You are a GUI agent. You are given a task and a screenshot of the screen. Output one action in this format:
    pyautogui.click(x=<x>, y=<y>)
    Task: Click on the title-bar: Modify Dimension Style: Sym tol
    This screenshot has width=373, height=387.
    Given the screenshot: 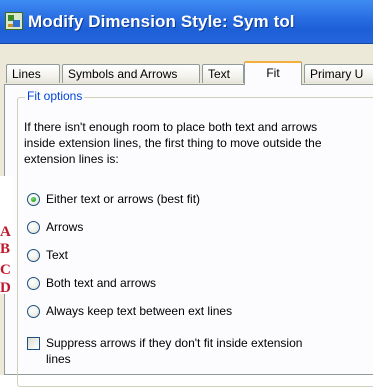 What is the action you would take?
    pyautogui.click(x=186, y=22)
    